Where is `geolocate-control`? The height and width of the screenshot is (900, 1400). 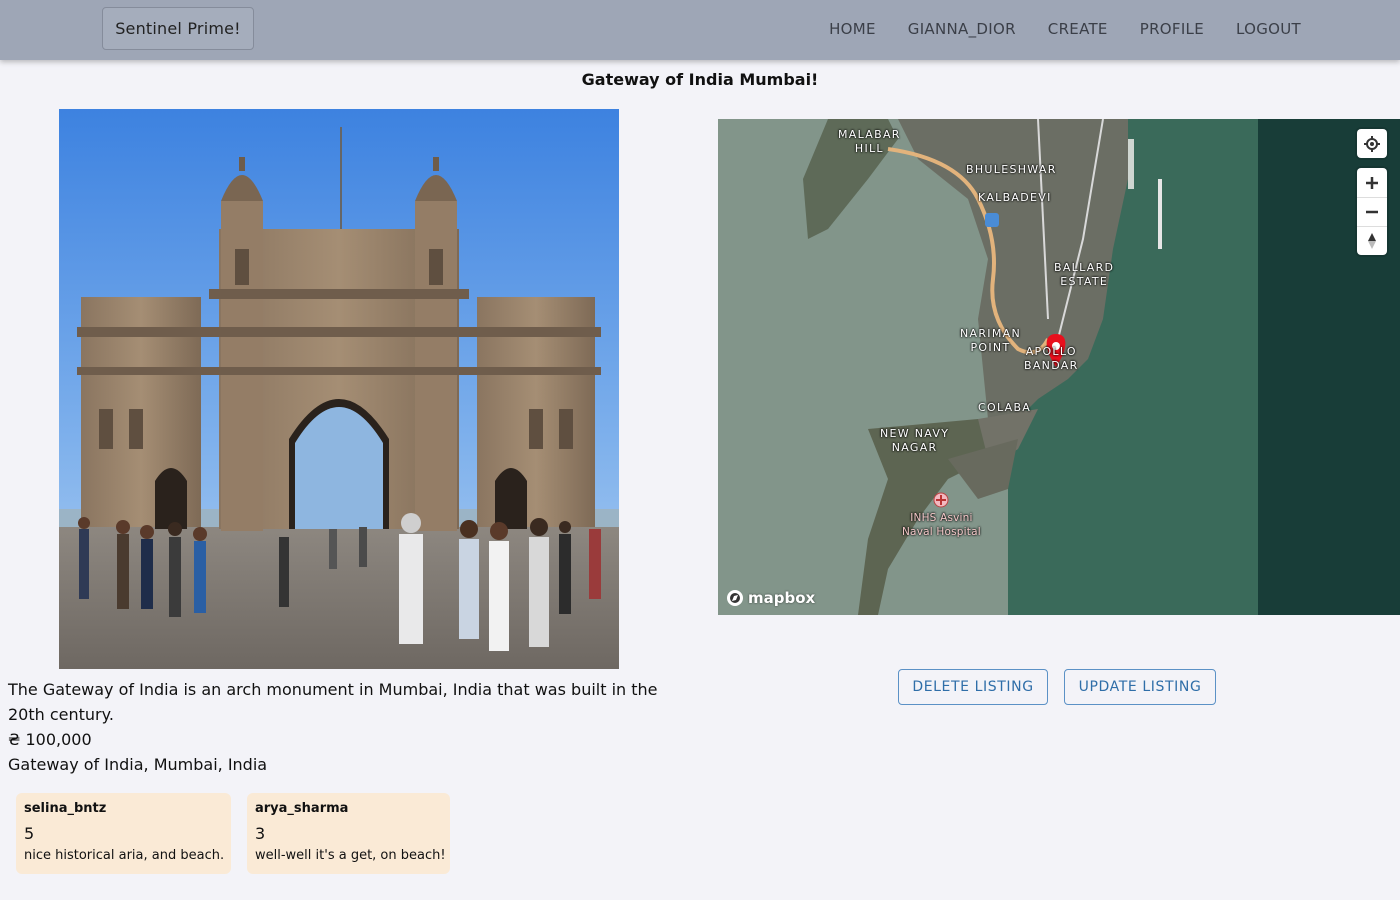 geolocate-control is located at coordinates (1372, 143).